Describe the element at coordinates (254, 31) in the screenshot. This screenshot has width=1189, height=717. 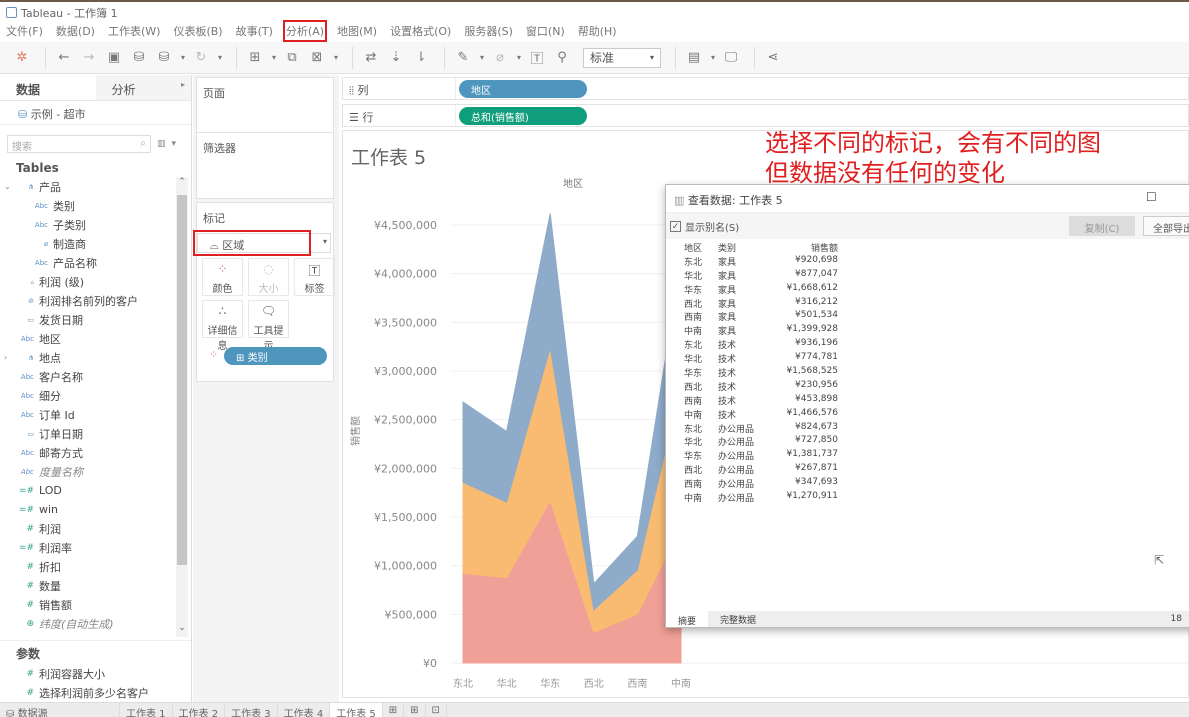
I see `menu-item: 故事(T)` at that location.